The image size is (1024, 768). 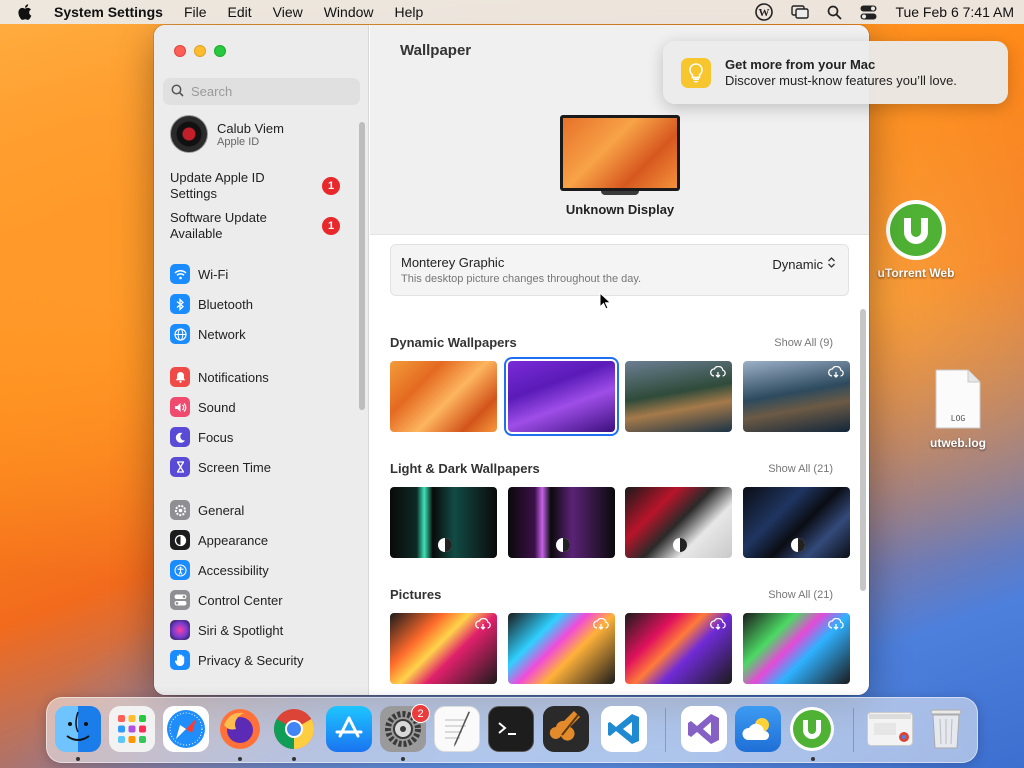 I want to click on show-all-dynamic-button: Show All (9), so click(x=803, y=343).